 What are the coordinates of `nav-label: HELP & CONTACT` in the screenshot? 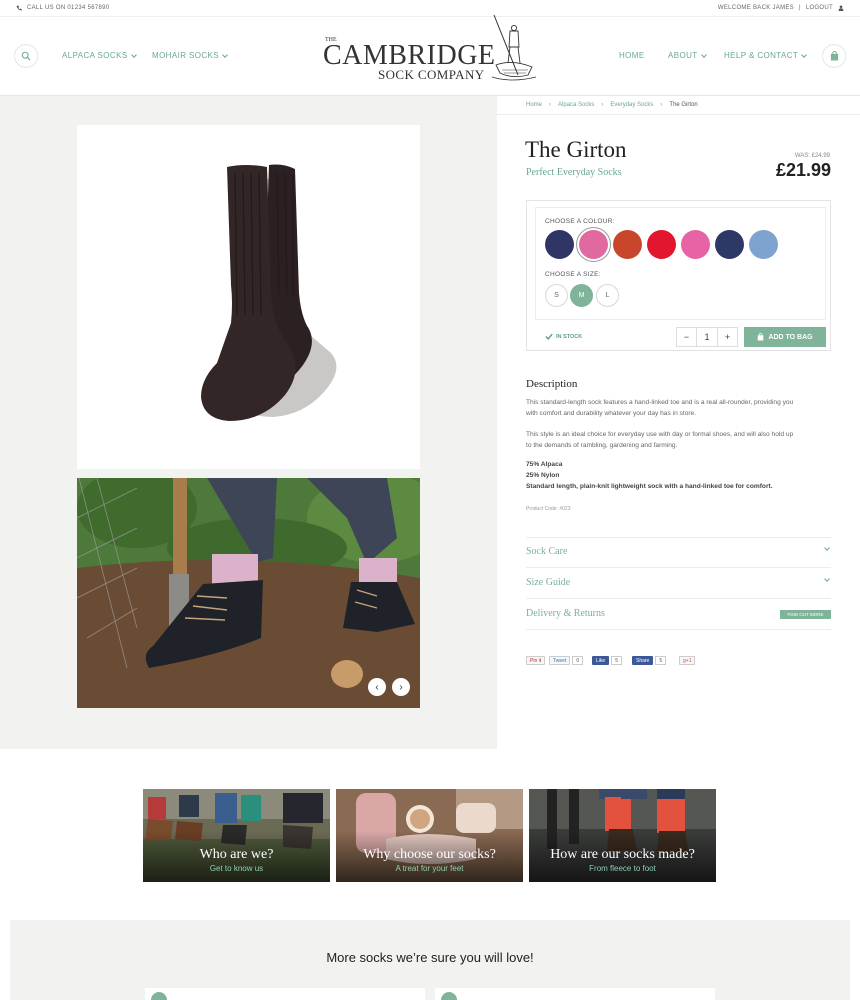 It's located at (761, 55).